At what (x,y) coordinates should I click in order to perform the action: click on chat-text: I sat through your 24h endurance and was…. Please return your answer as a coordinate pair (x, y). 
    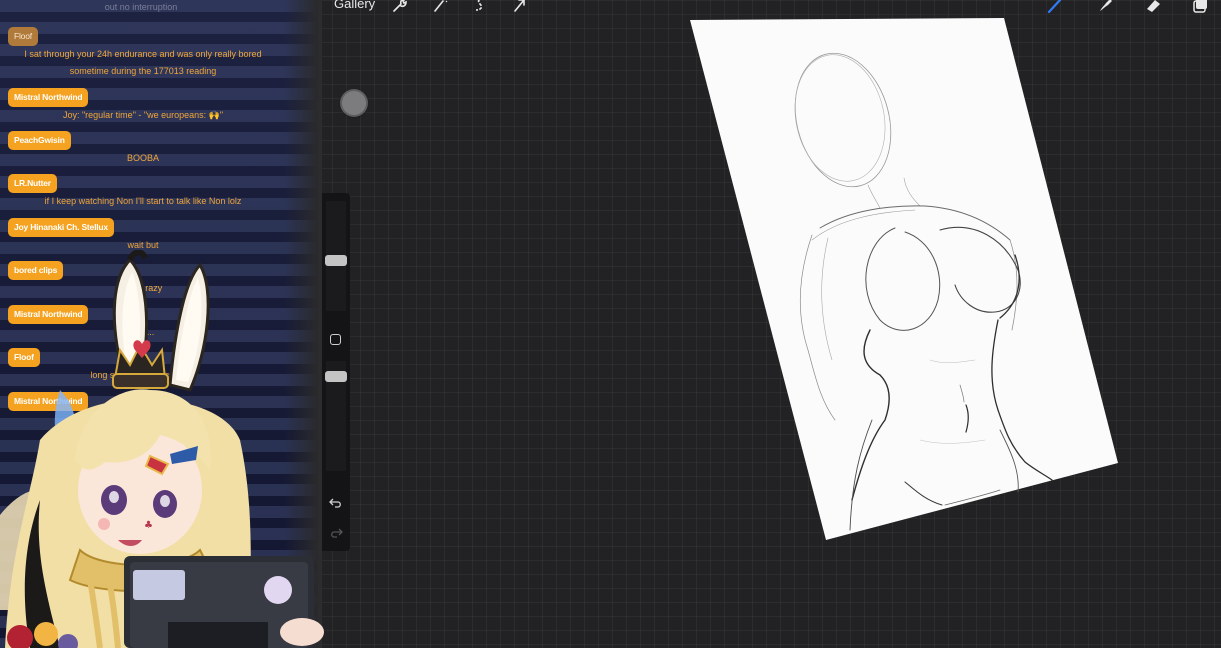
    Looking at the image, I should click on (143, 62).